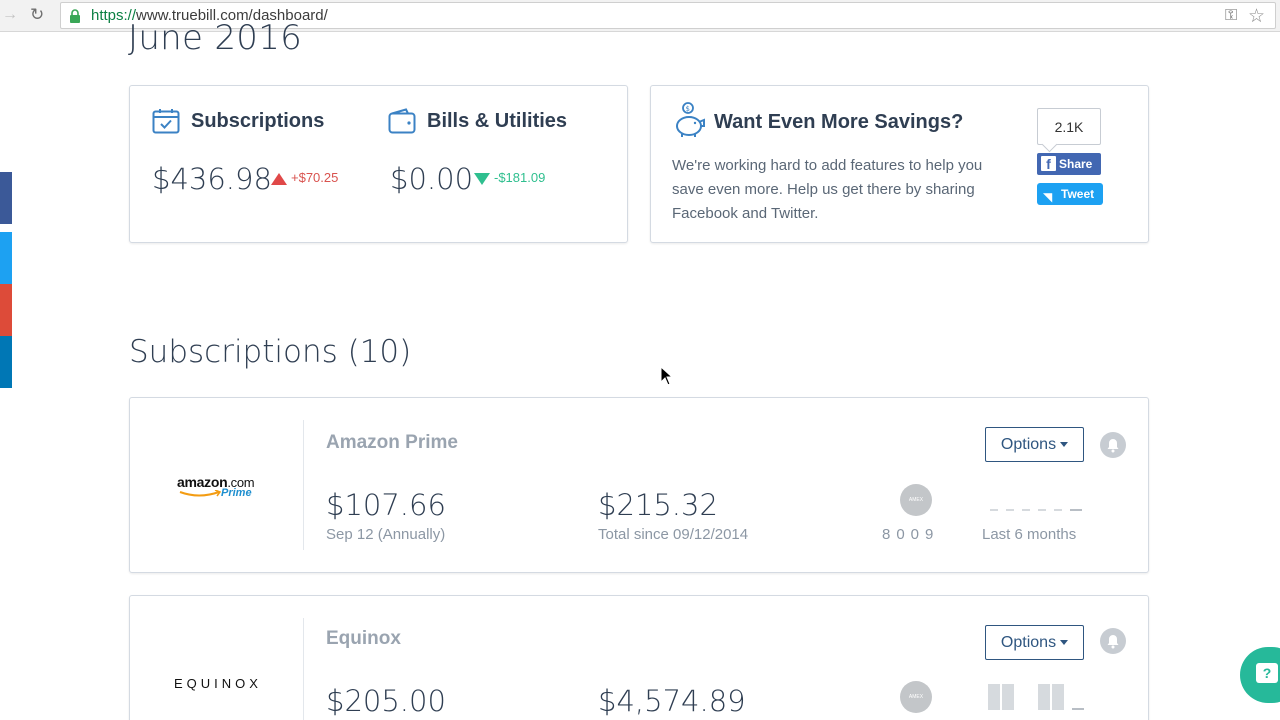 This screenshot has height=720, width=1280. I want to click on help-chat-button: ?, so click(1260, 675).